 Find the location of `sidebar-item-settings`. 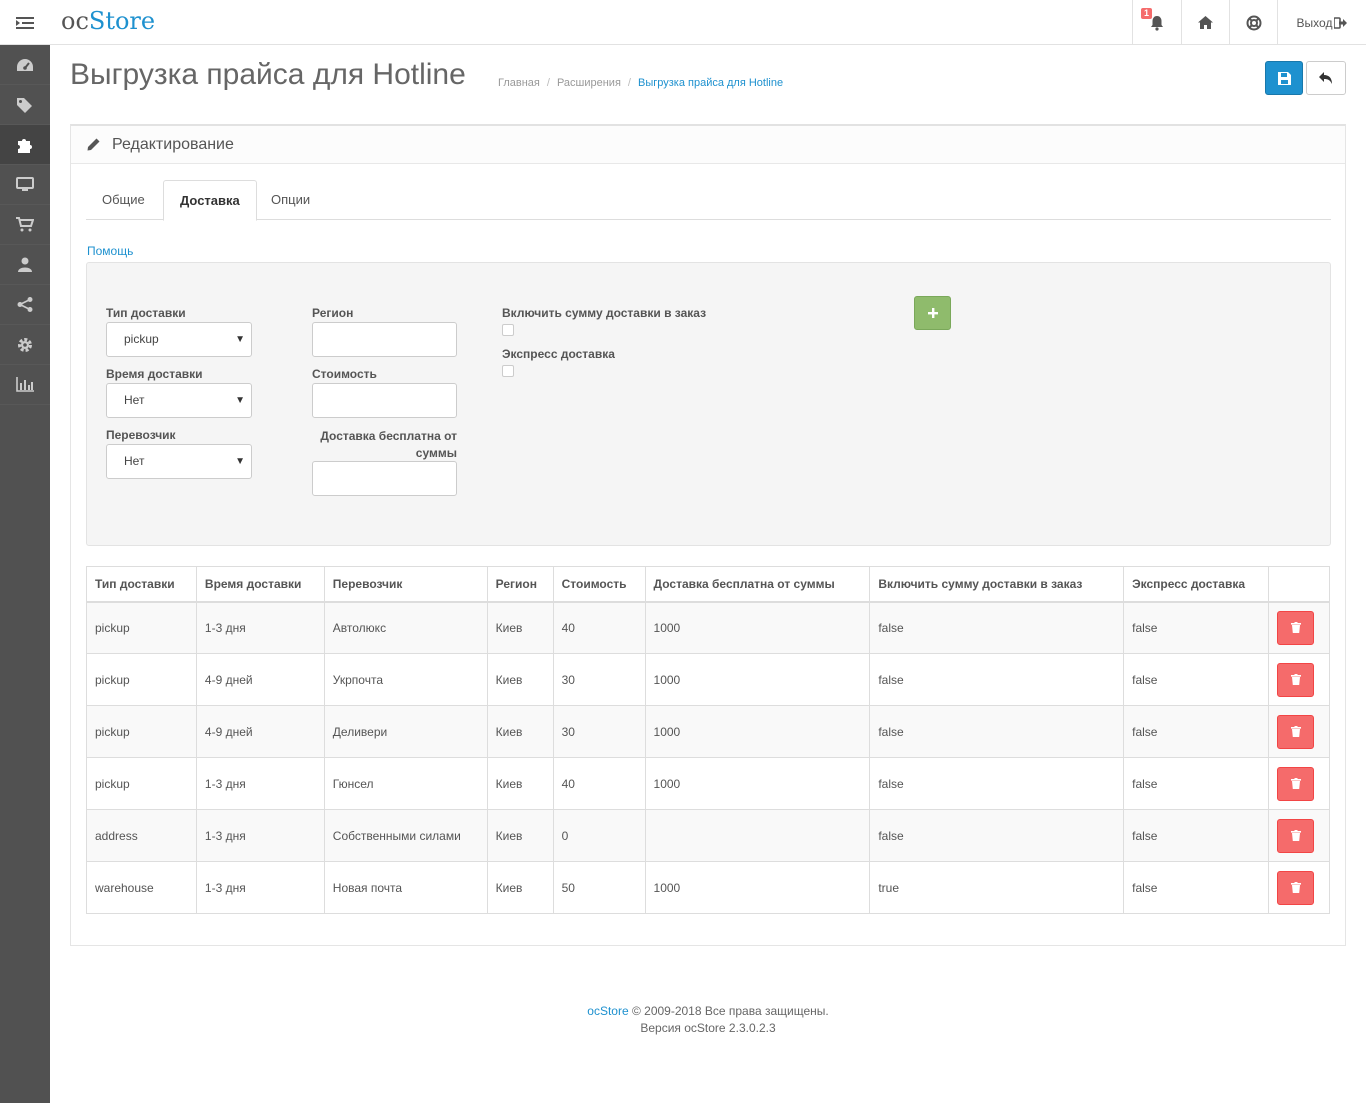

sidebar-item-settings is located at coordinates (25, 345).